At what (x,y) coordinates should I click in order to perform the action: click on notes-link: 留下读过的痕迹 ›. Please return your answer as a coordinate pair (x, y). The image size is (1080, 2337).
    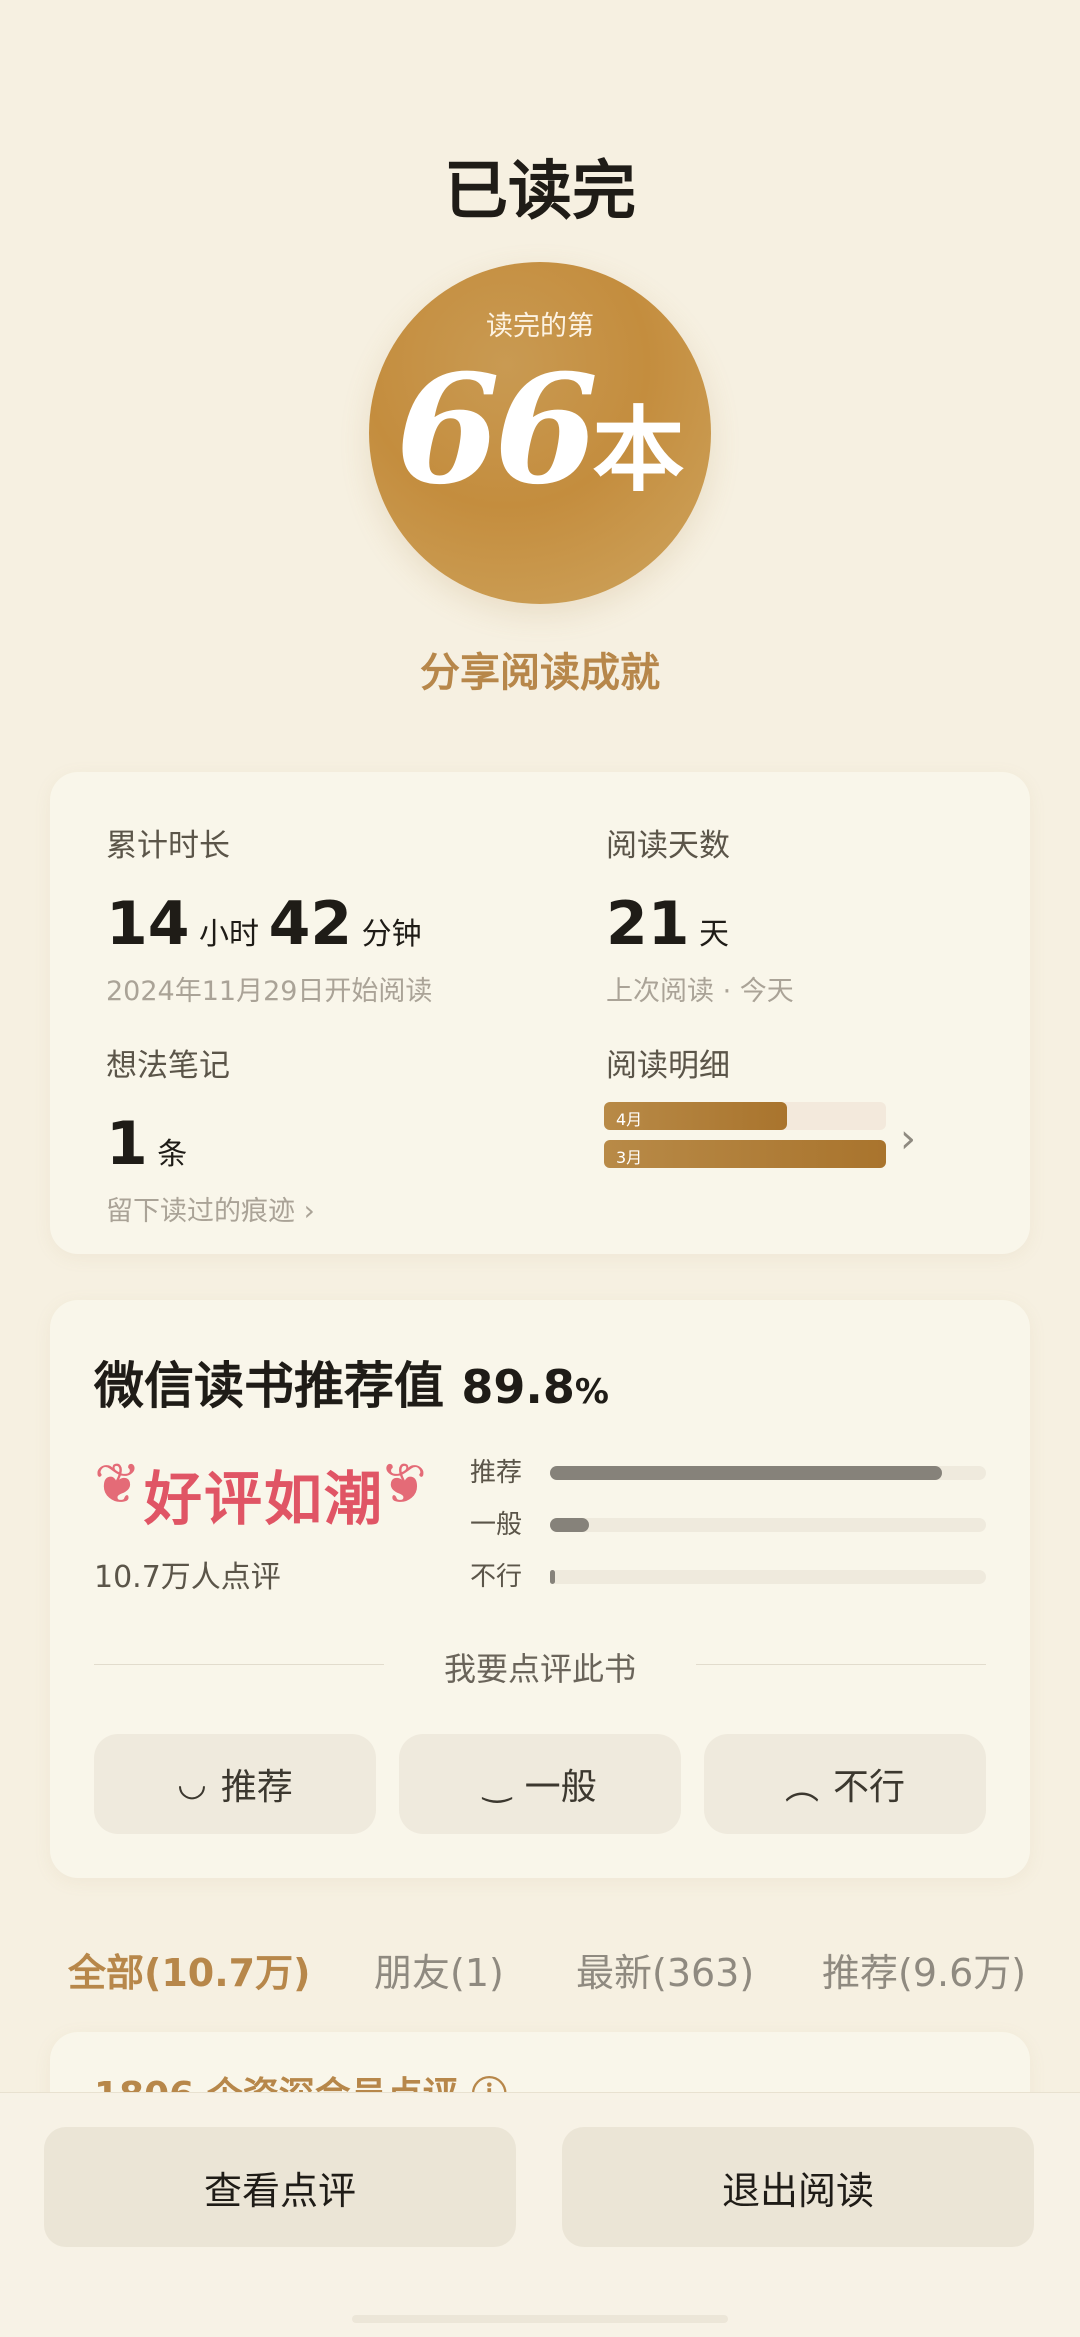
    Looking at the image, I should click on (210, 1208).